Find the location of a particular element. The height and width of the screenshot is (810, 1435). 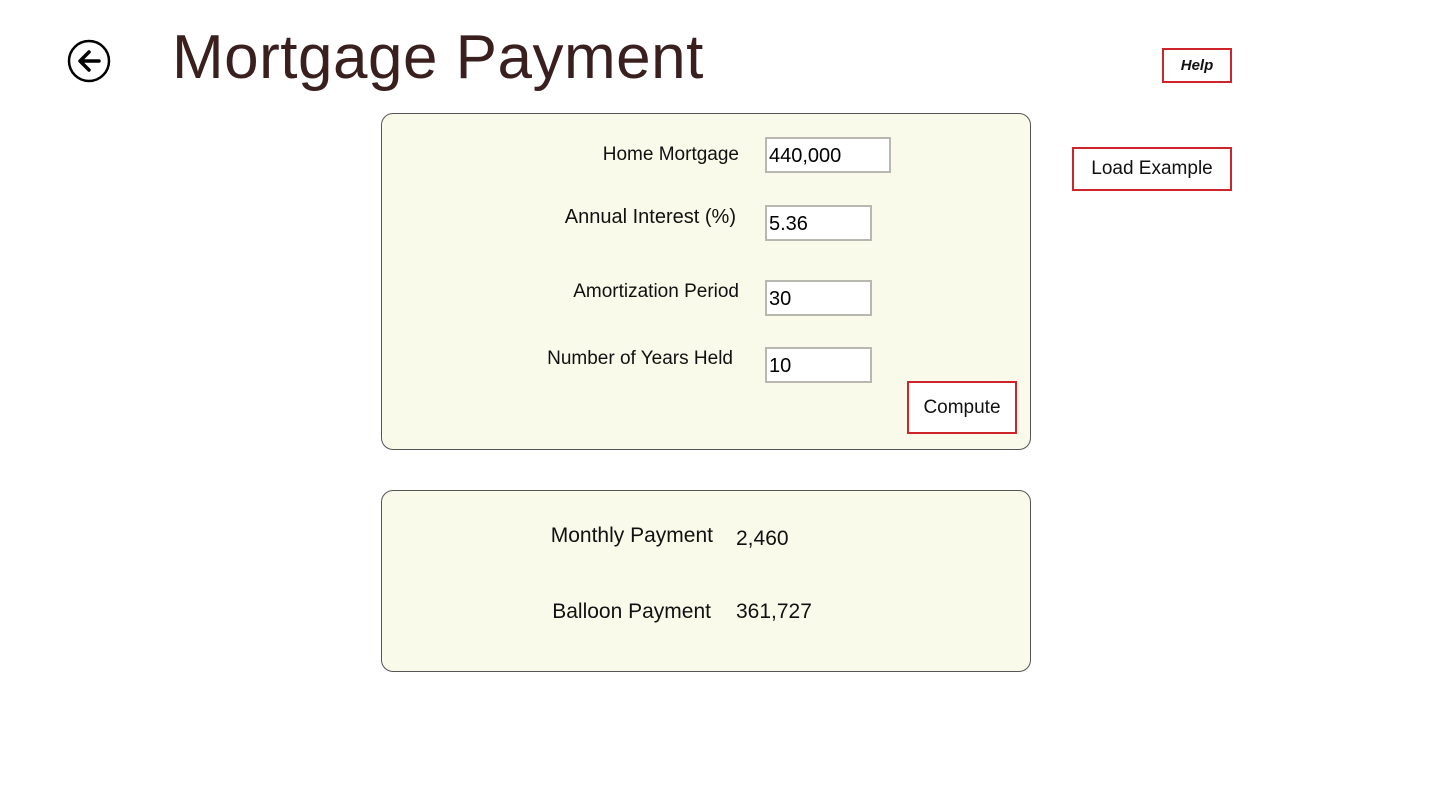

back-arrow-icon is located at coordinates (89, 61).